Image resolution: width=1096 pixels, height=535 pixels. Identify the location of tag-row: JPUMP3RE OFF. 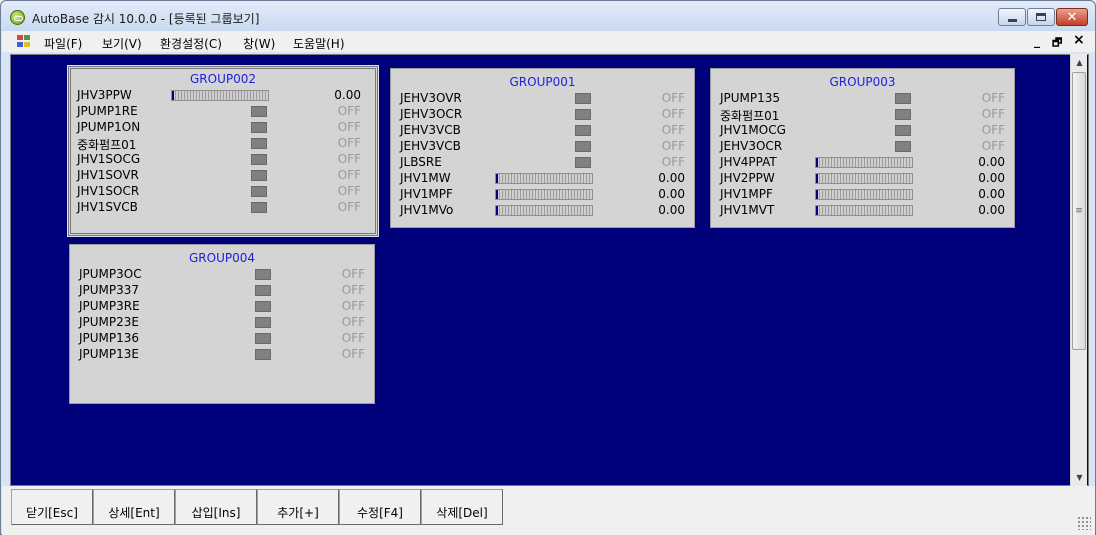
(222, 307).